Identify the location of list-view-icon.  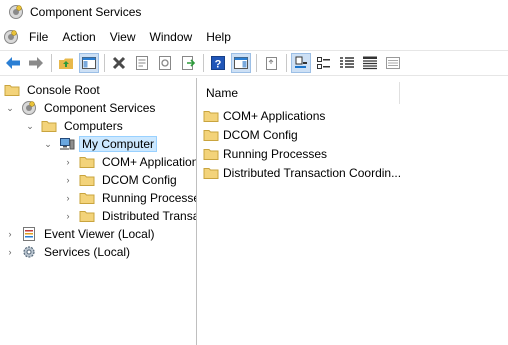
(347, 62).